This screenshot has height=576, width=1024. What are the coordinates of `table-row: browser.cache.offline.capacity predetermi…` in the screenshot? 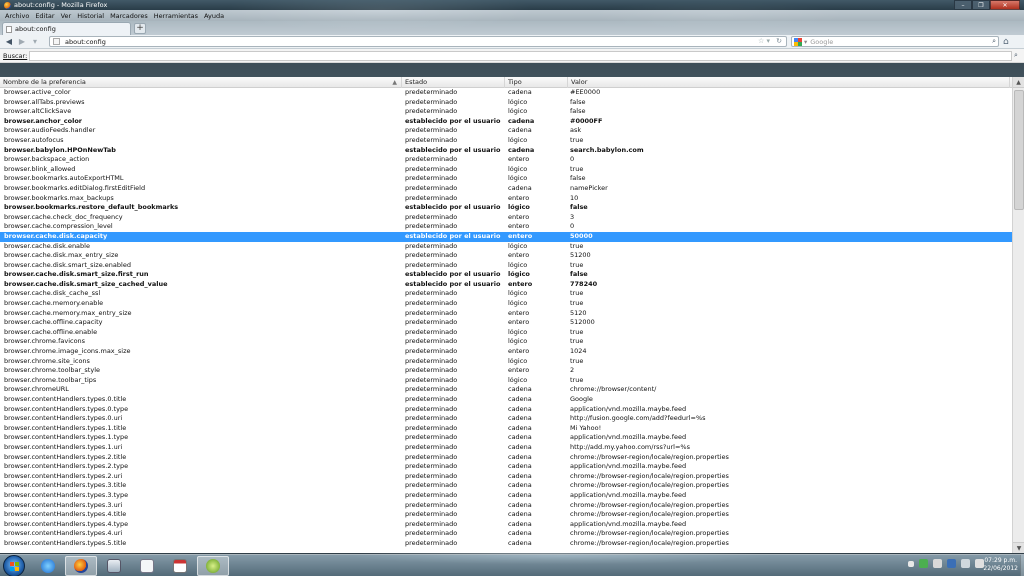 It's located at (506, 323).